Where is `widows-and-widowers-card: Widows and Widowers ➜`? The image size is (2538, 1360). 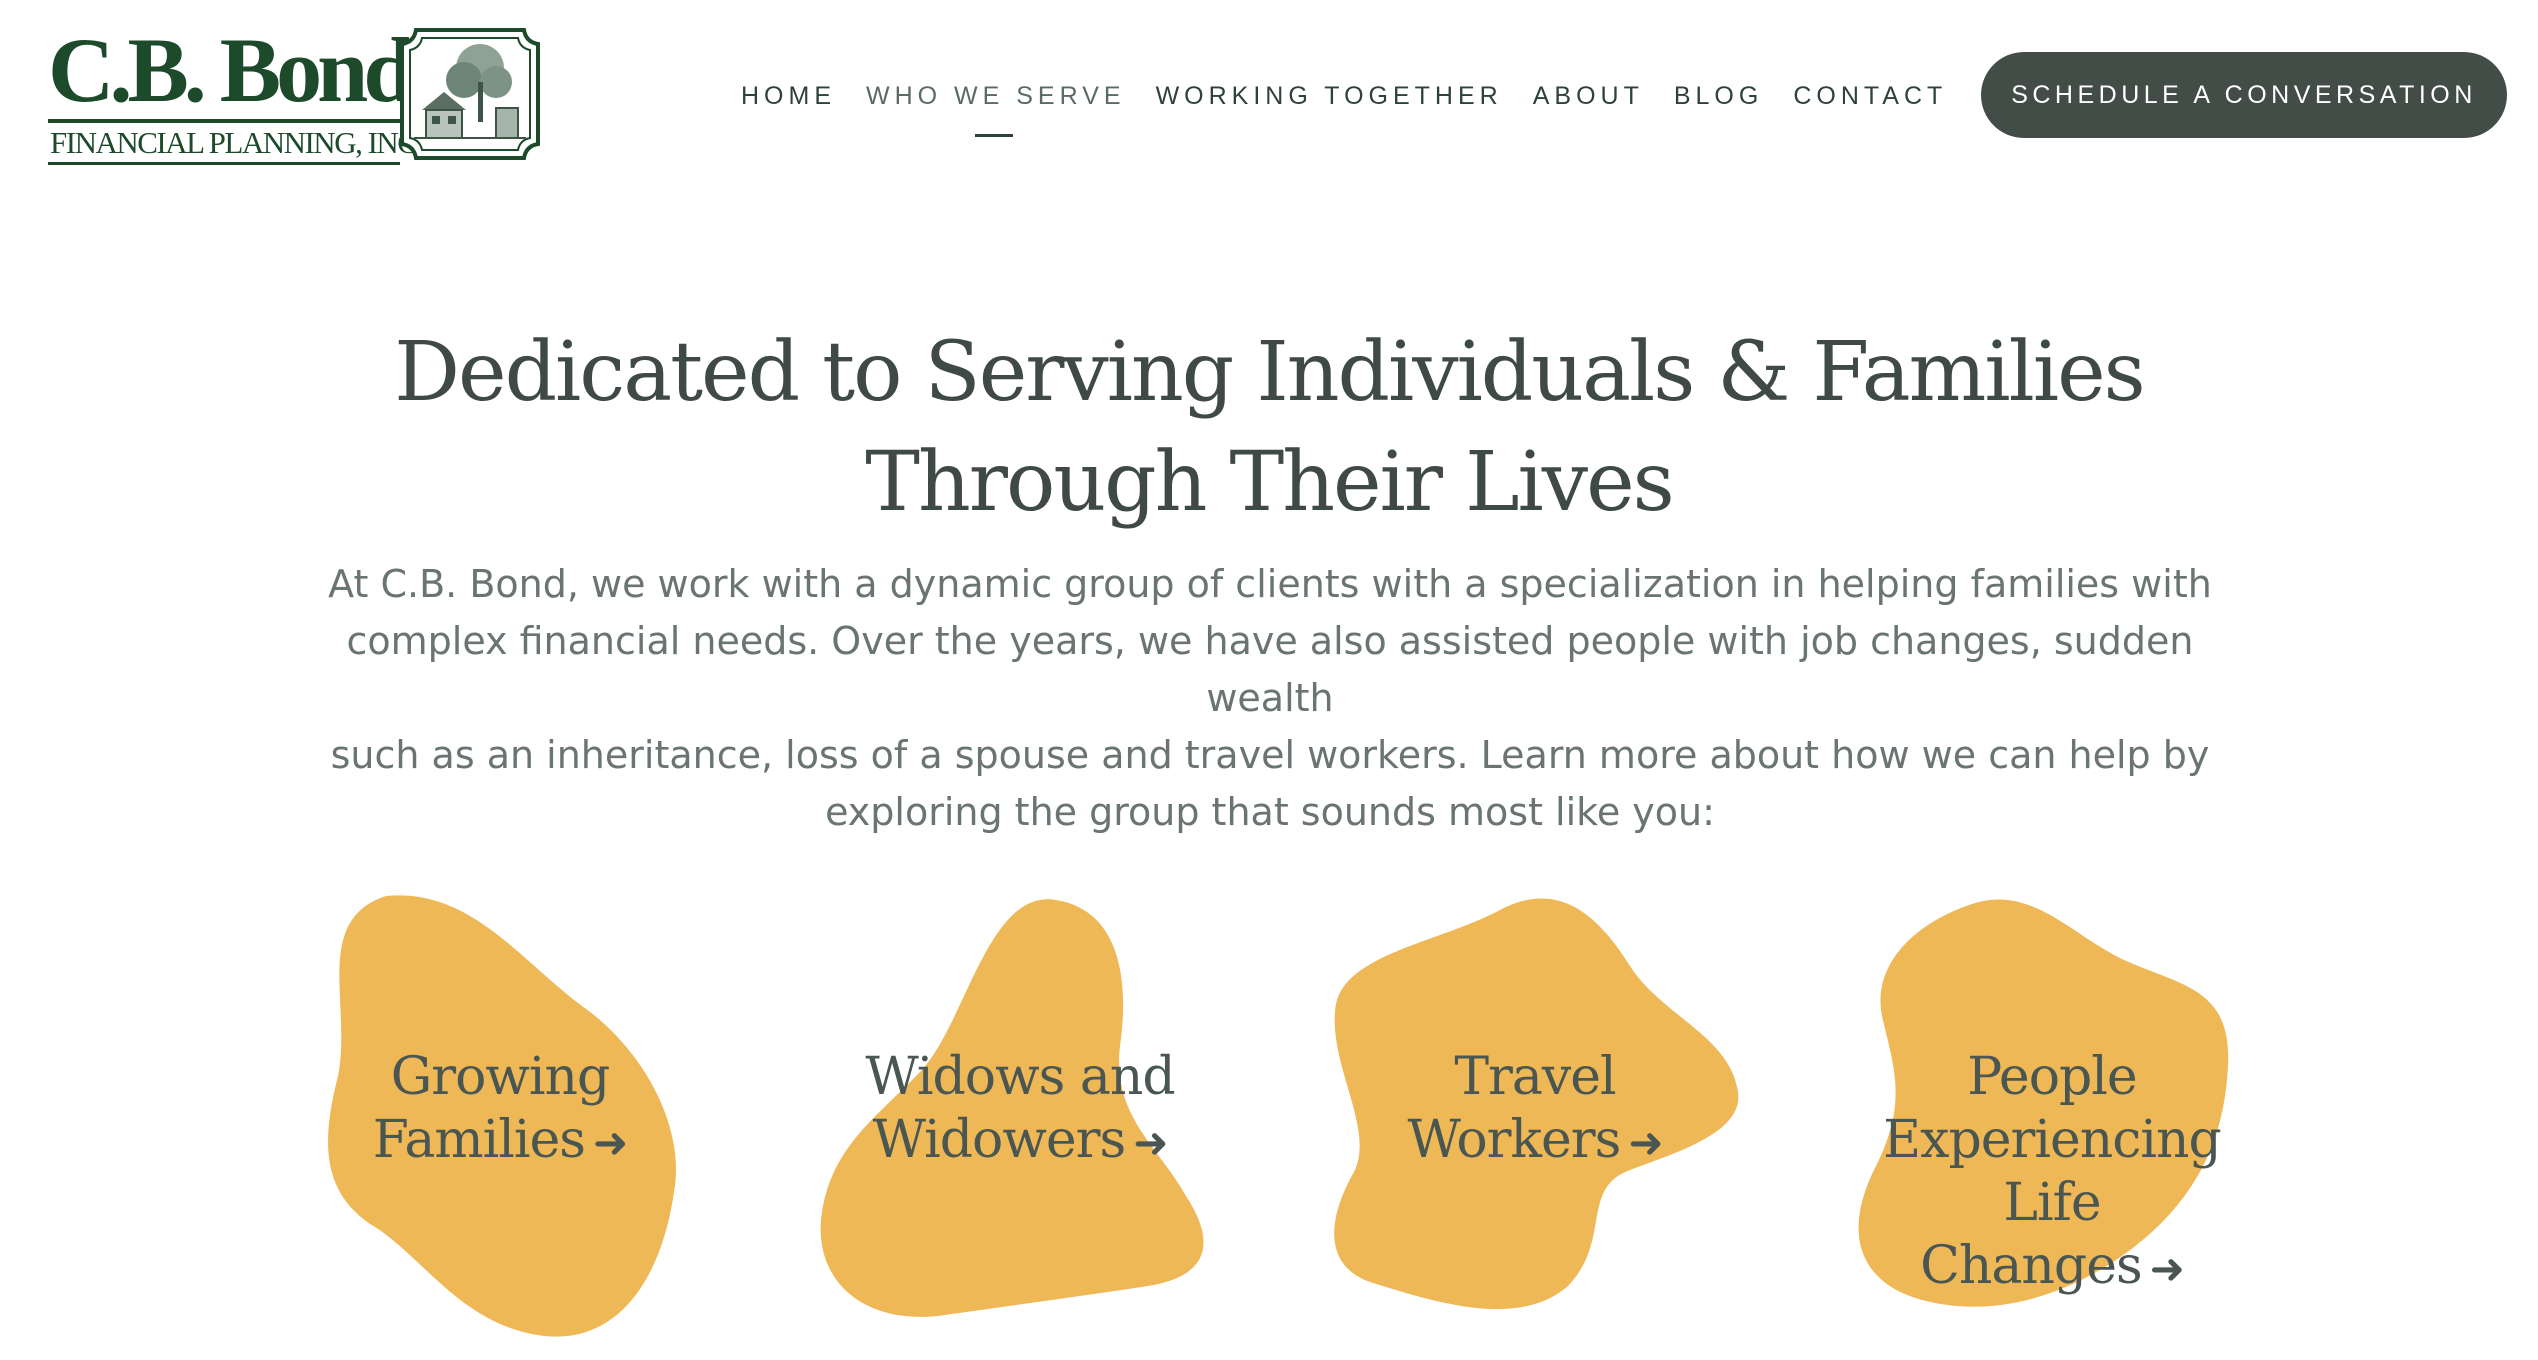
widows-and-widowers-card: Widows and Widowers ➜ is located at coordinates (1020, 1108).